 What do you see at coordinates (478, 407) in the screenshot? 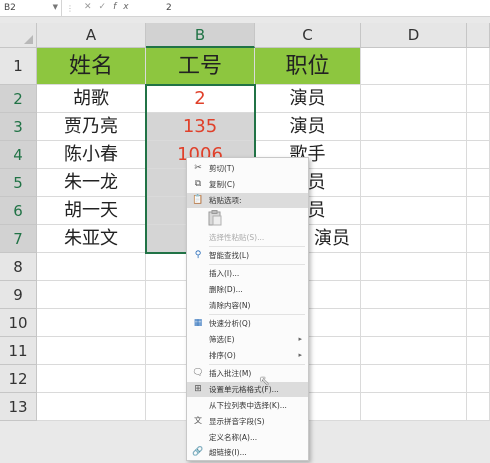
I see `cell-e13` at bounding box center [478, 407].